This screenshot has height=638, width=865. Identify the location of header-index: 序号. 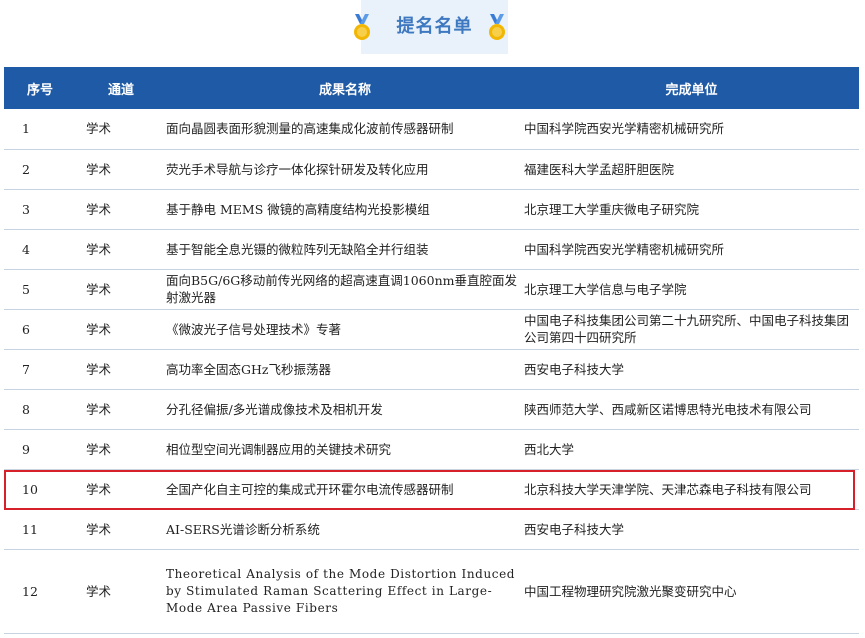
(40, 88).